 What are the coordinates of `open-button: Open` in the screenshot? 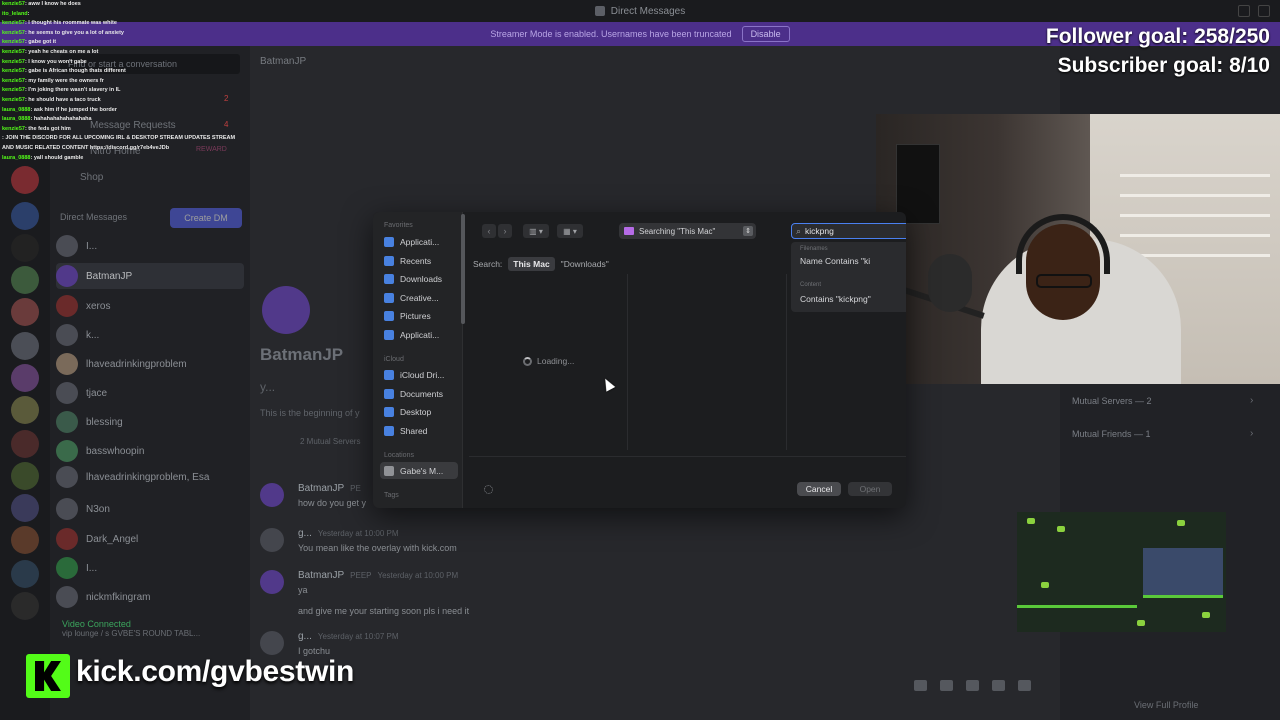 It's located at (870, 489).